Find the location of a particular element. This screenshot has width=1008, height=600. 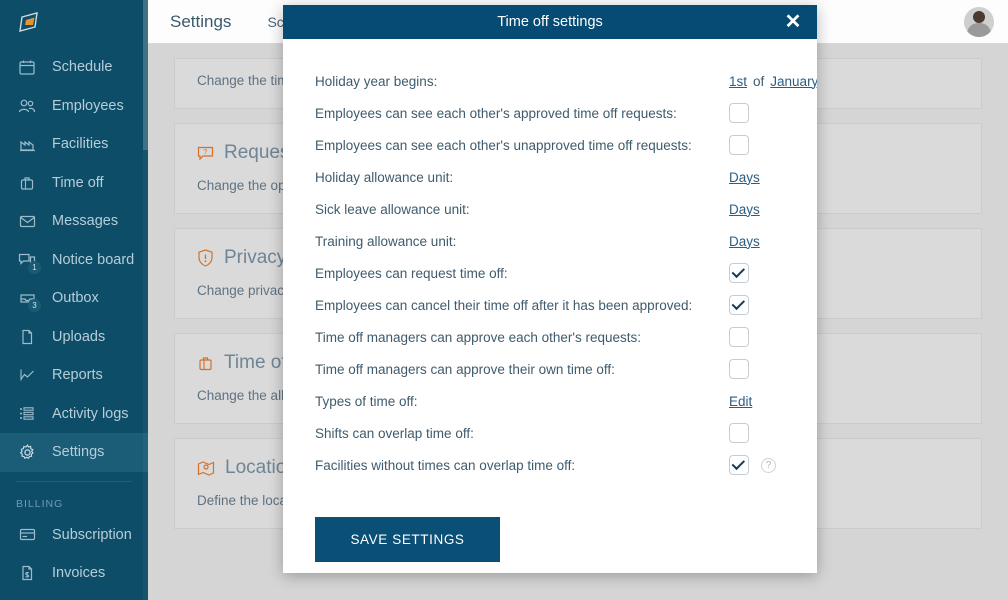

question-bubble-icon: ? is located at coordinates (205, 153).